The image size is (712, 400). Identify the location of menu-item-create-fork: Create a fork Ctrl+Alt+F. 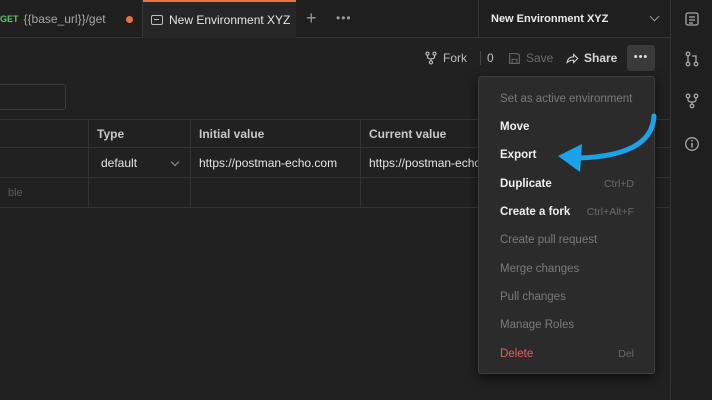
(566, 212).